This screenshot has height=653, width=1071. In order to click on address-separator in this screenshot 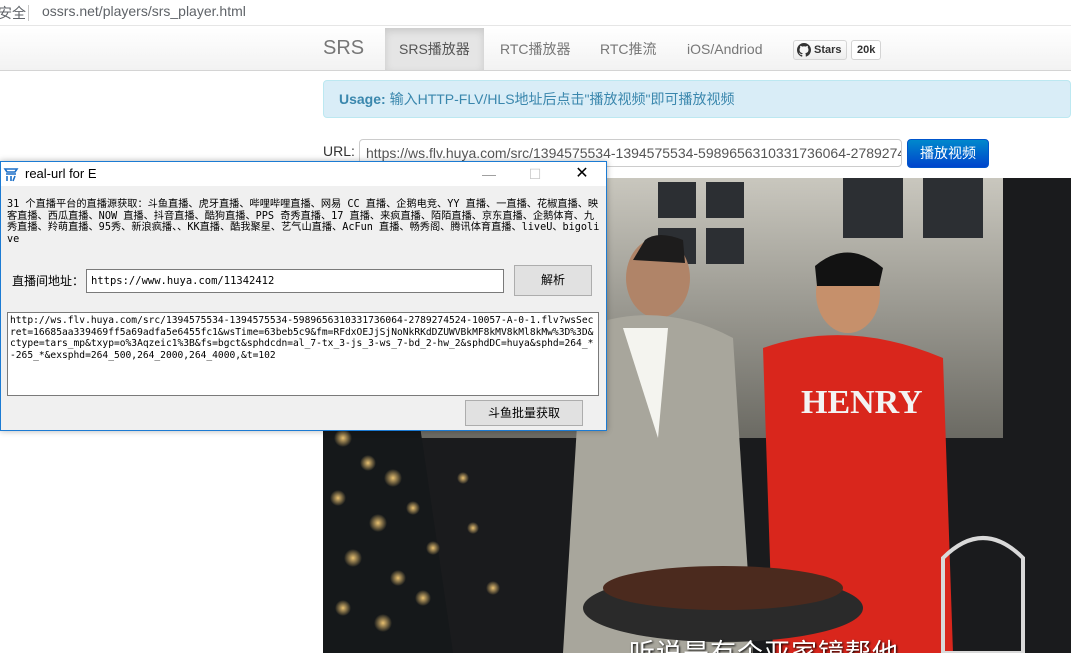, I will do `click(28, 13)`.